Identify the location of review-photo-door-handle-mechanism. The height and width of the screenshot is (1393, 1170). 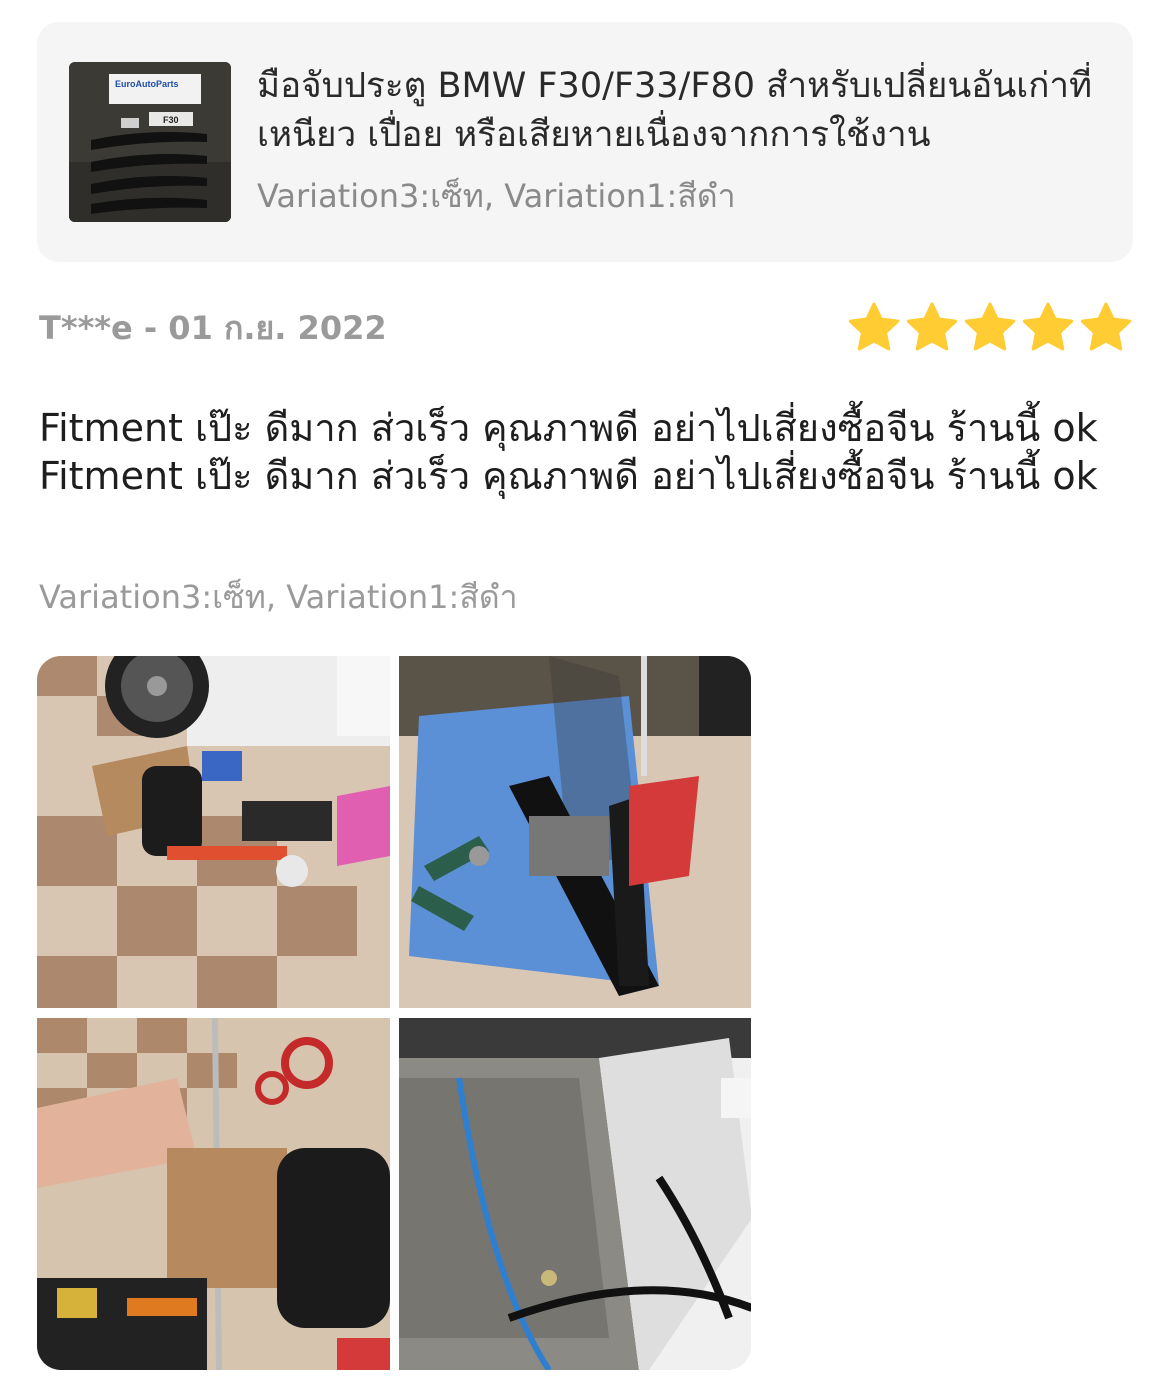
(575, 832).